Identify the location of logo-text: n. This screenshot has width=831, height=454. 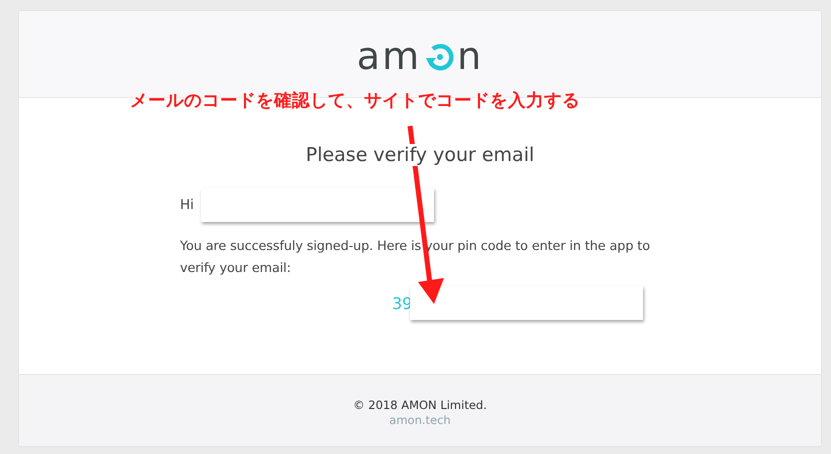
(470, 56).